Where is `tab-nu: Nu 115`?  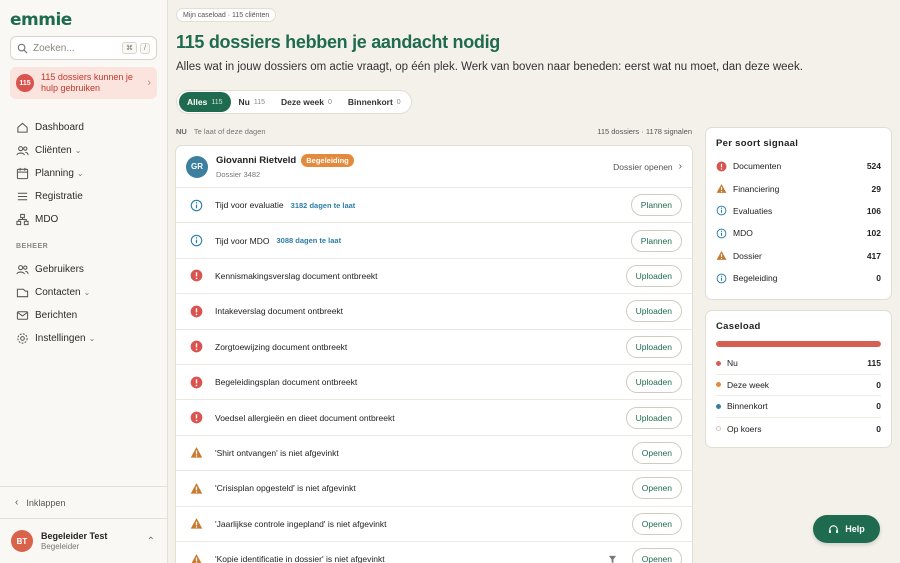 tab-nu: Nu 115 is located at coordinates (252, 102).